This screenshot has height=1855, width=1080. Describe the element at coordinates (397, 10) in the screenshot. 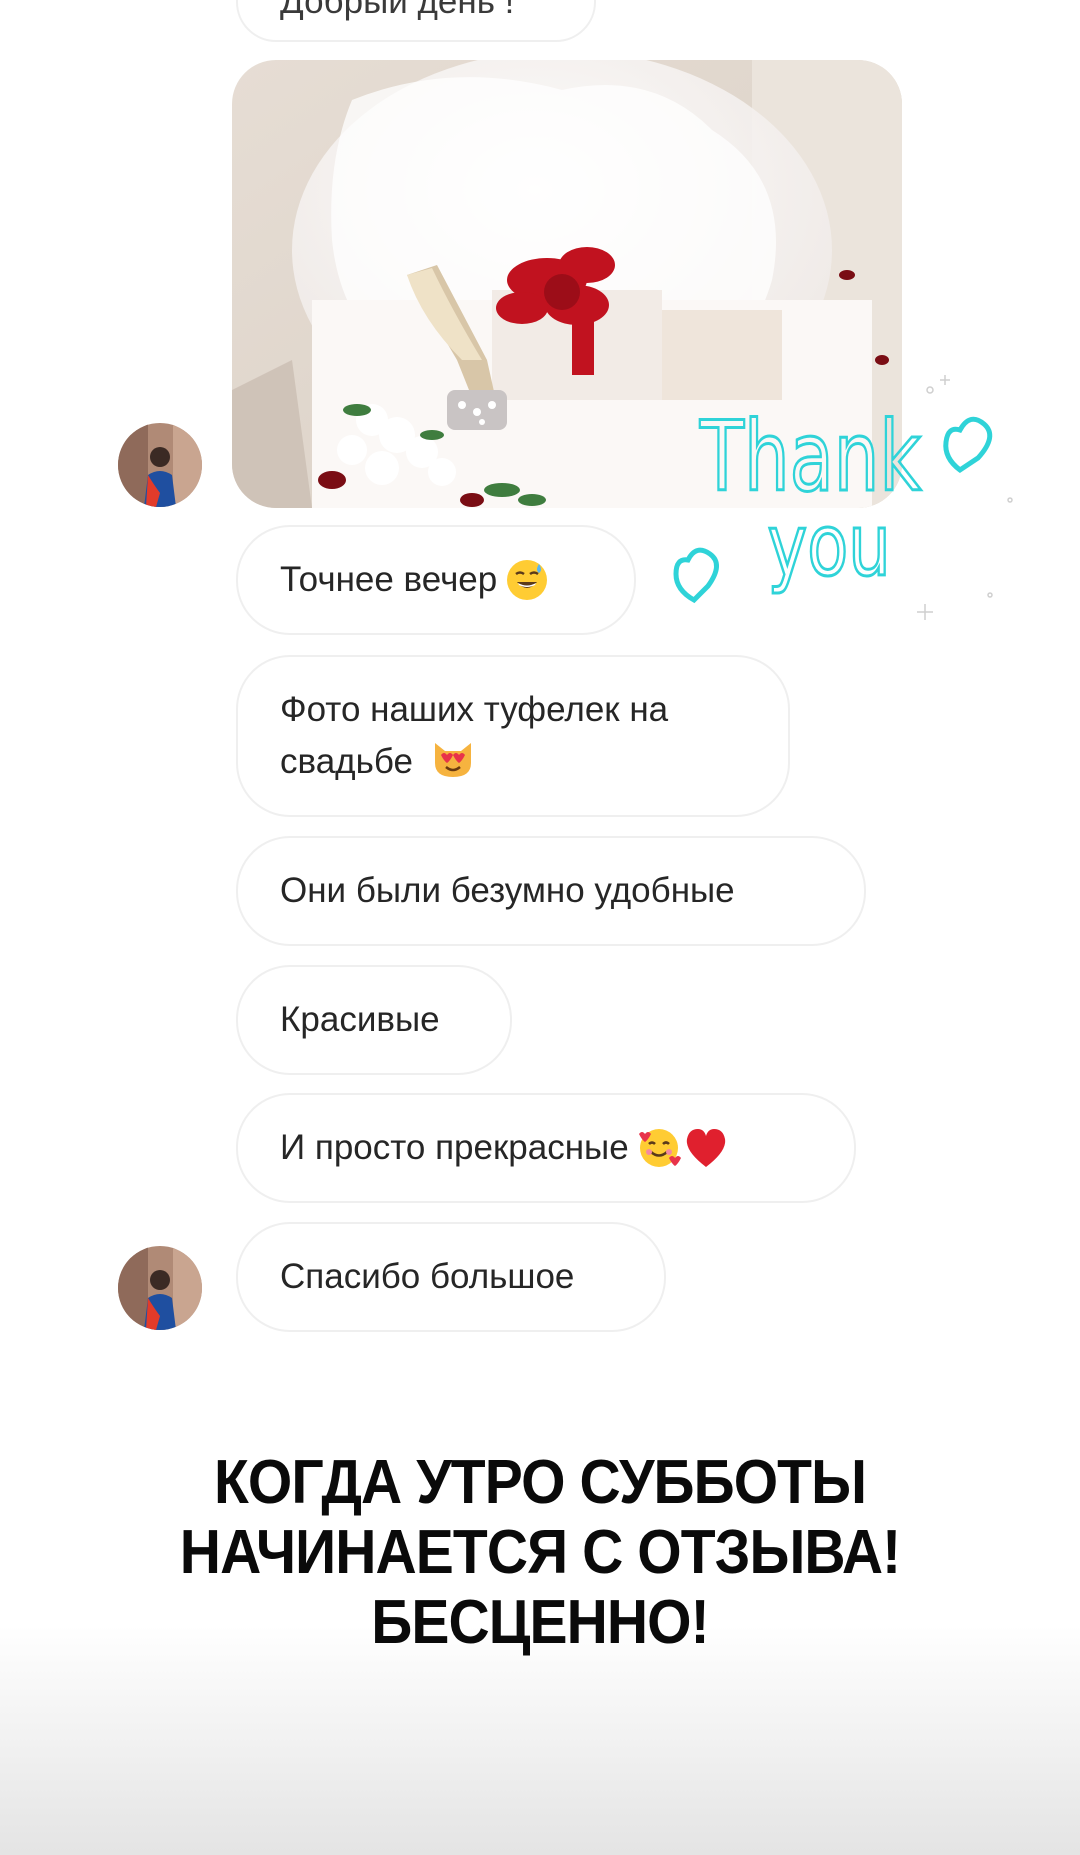

I see `message-text: Добрый день !` at that location.